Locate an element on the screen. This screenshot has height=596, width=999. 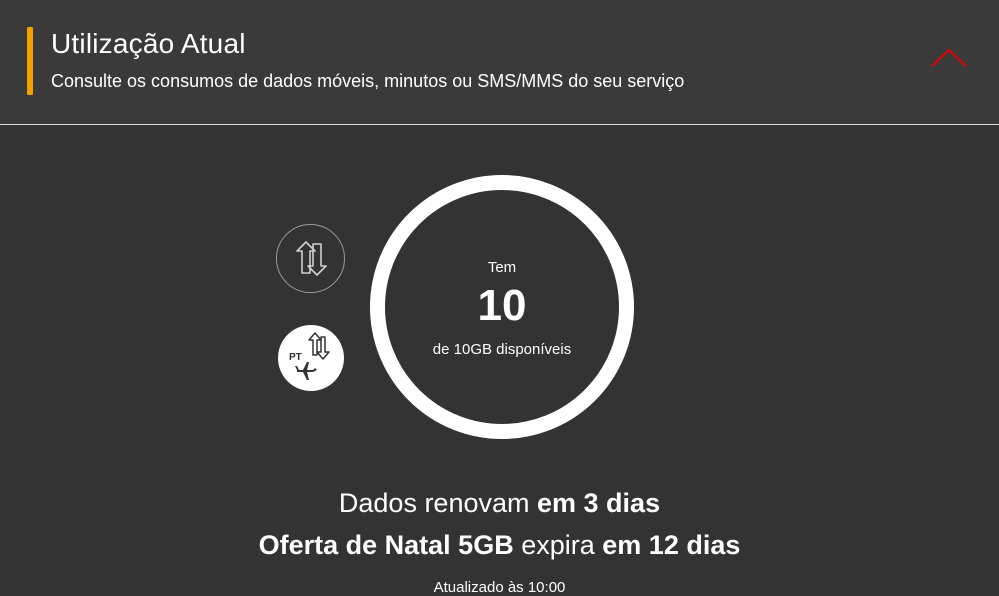
chevron-up-icon is located at coordinates (949, 57).